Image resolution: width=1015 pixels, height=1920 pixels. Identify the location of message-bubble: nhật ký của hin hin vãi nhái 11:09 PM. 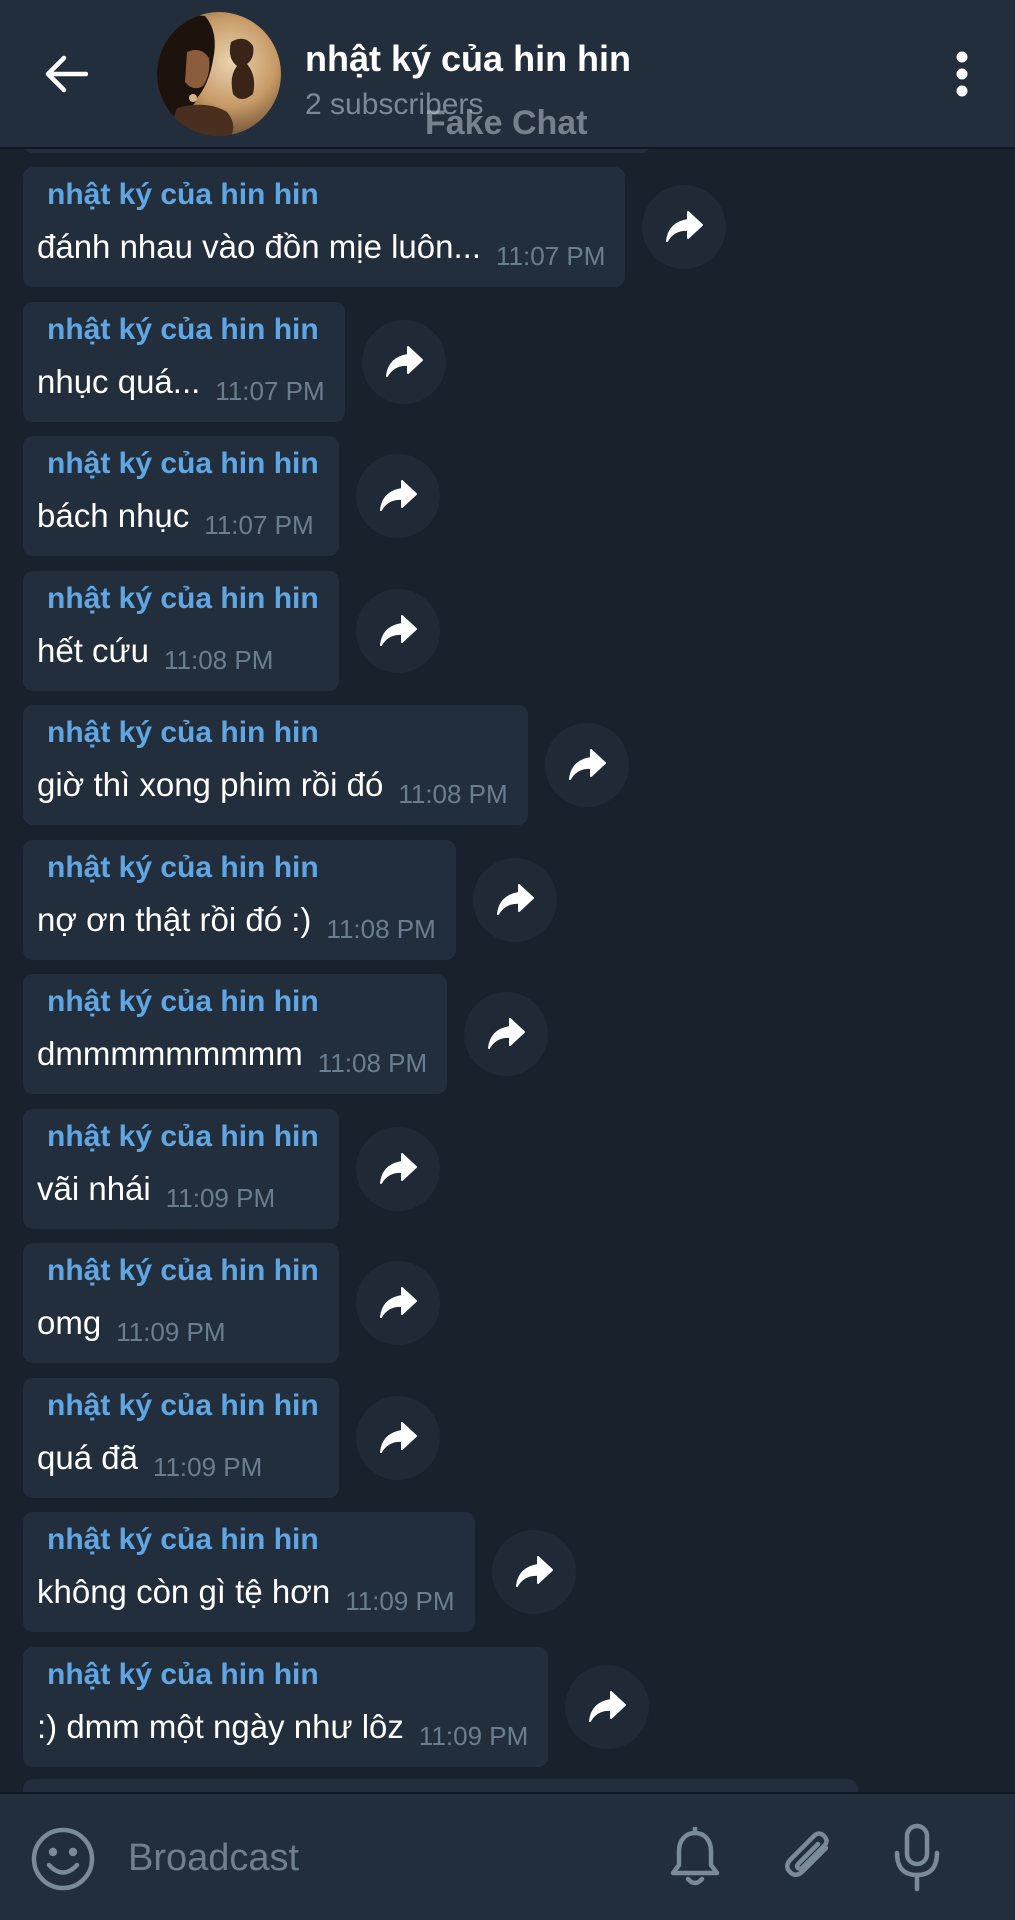
(181, 1169).